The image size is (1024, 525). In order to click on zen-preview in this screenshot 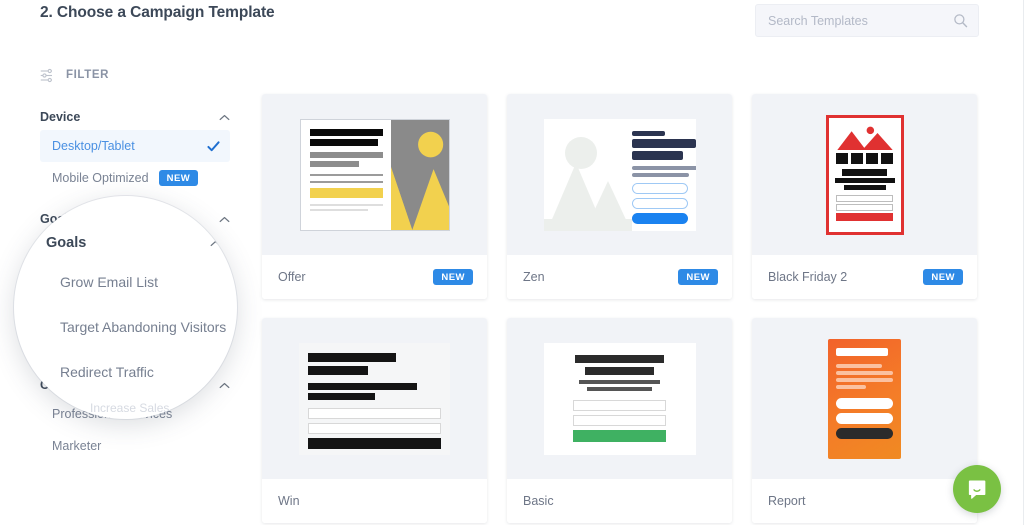, I will do `click(619, 174)`.